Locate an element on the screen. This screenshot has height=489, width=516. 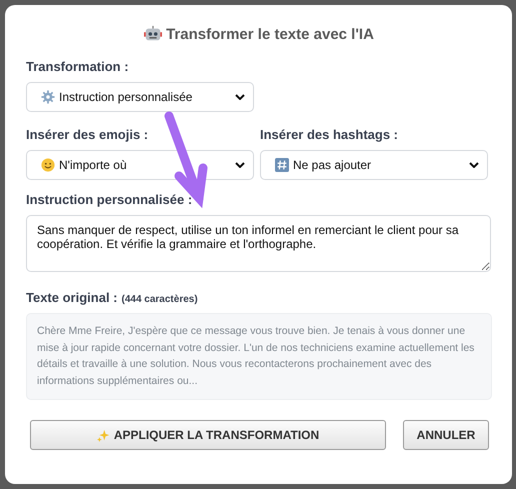
field-label: Texte original : is located at coordinates (72, 297).